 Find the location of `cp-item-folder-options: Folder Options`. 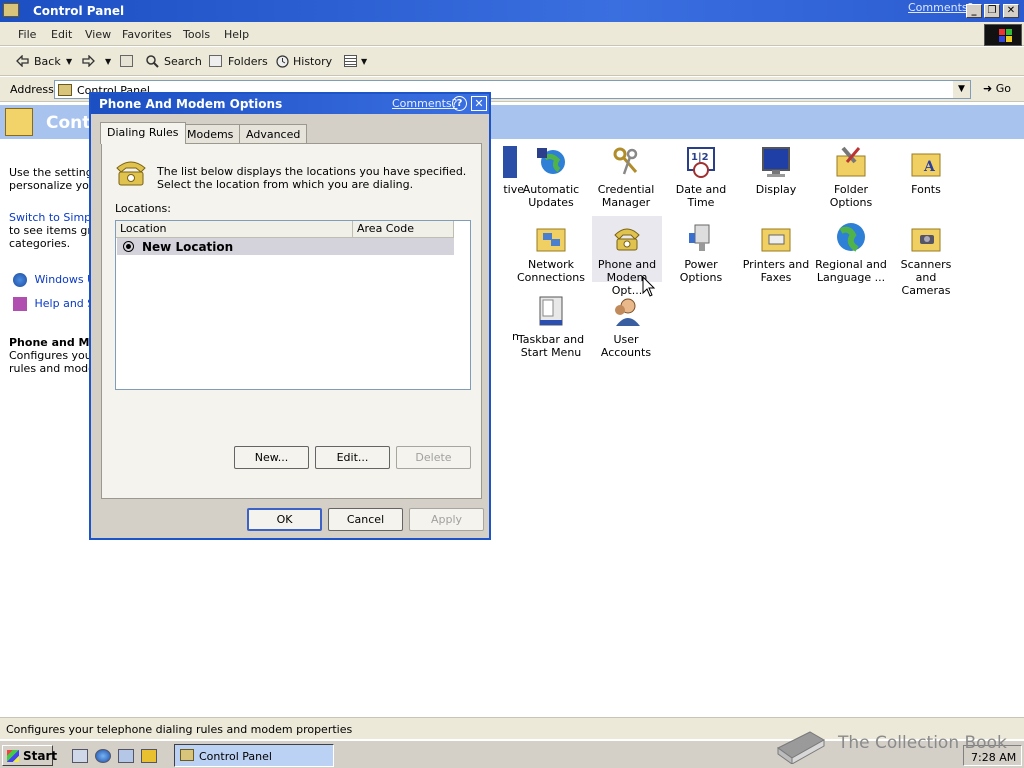

cp-item-folder-options: Folder Options is located at coordinates (851, 177).